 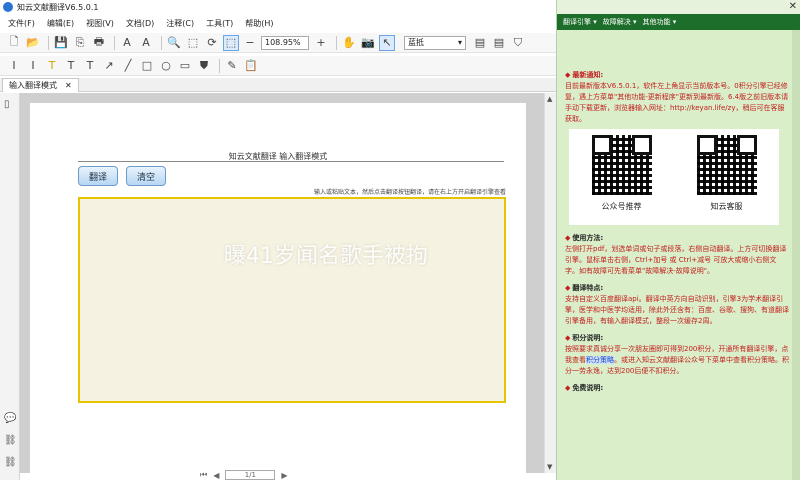 What do you see at coordinates (416, 42) in the screenshot?
I see `color-mode-value: 蓝抵` at bounding box center [416, 42].